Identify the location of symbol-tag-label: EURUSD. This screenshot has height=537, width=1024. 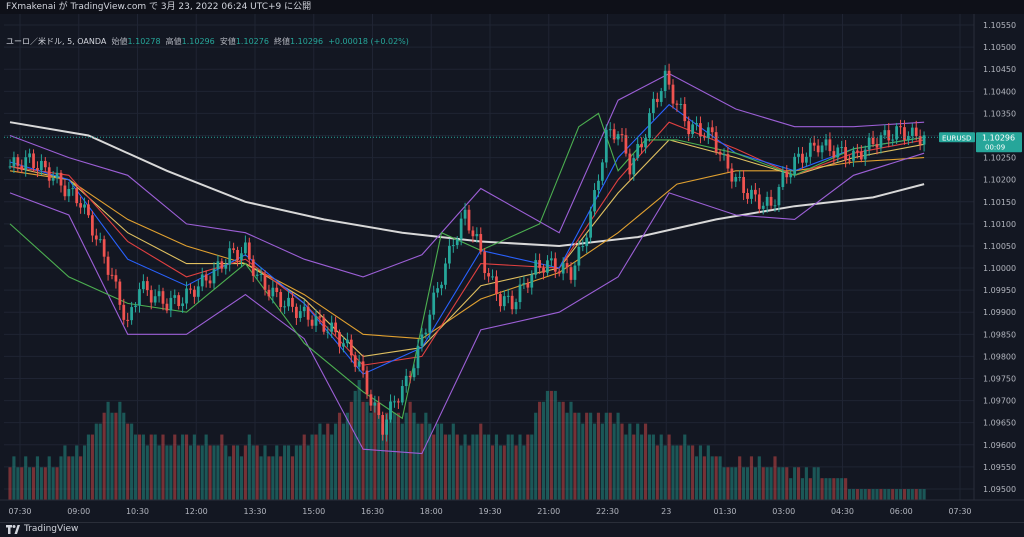
(956, 138).